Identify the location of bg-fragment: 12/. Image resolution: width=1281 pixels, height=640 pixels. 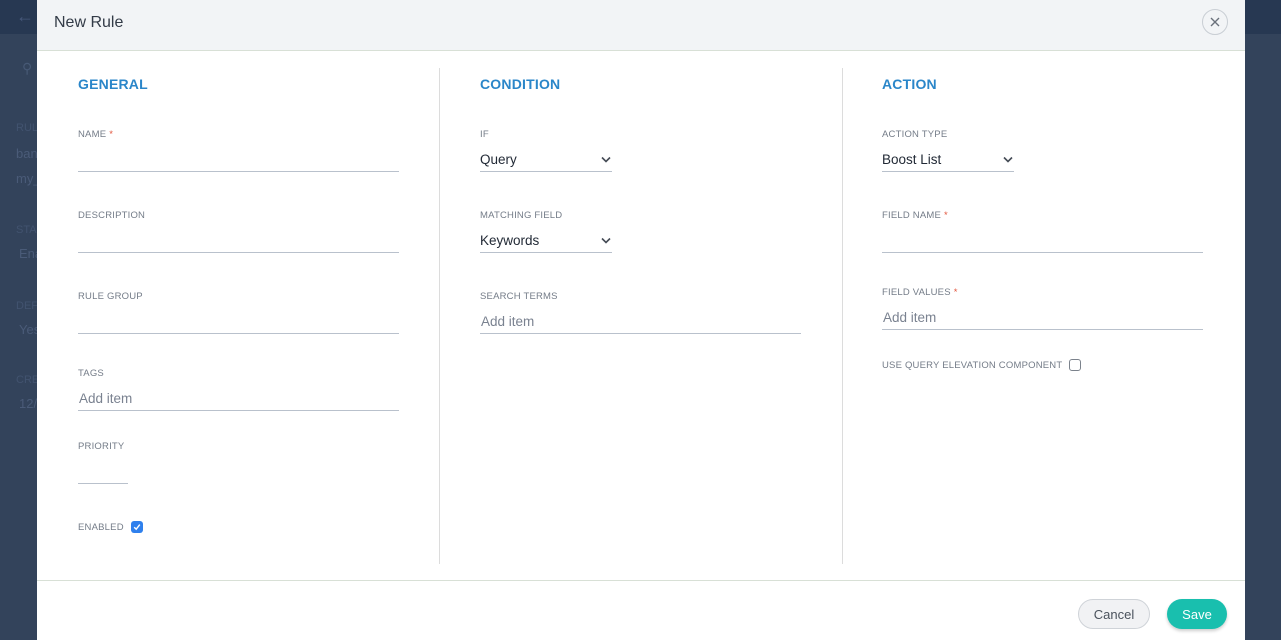
(28, 403).